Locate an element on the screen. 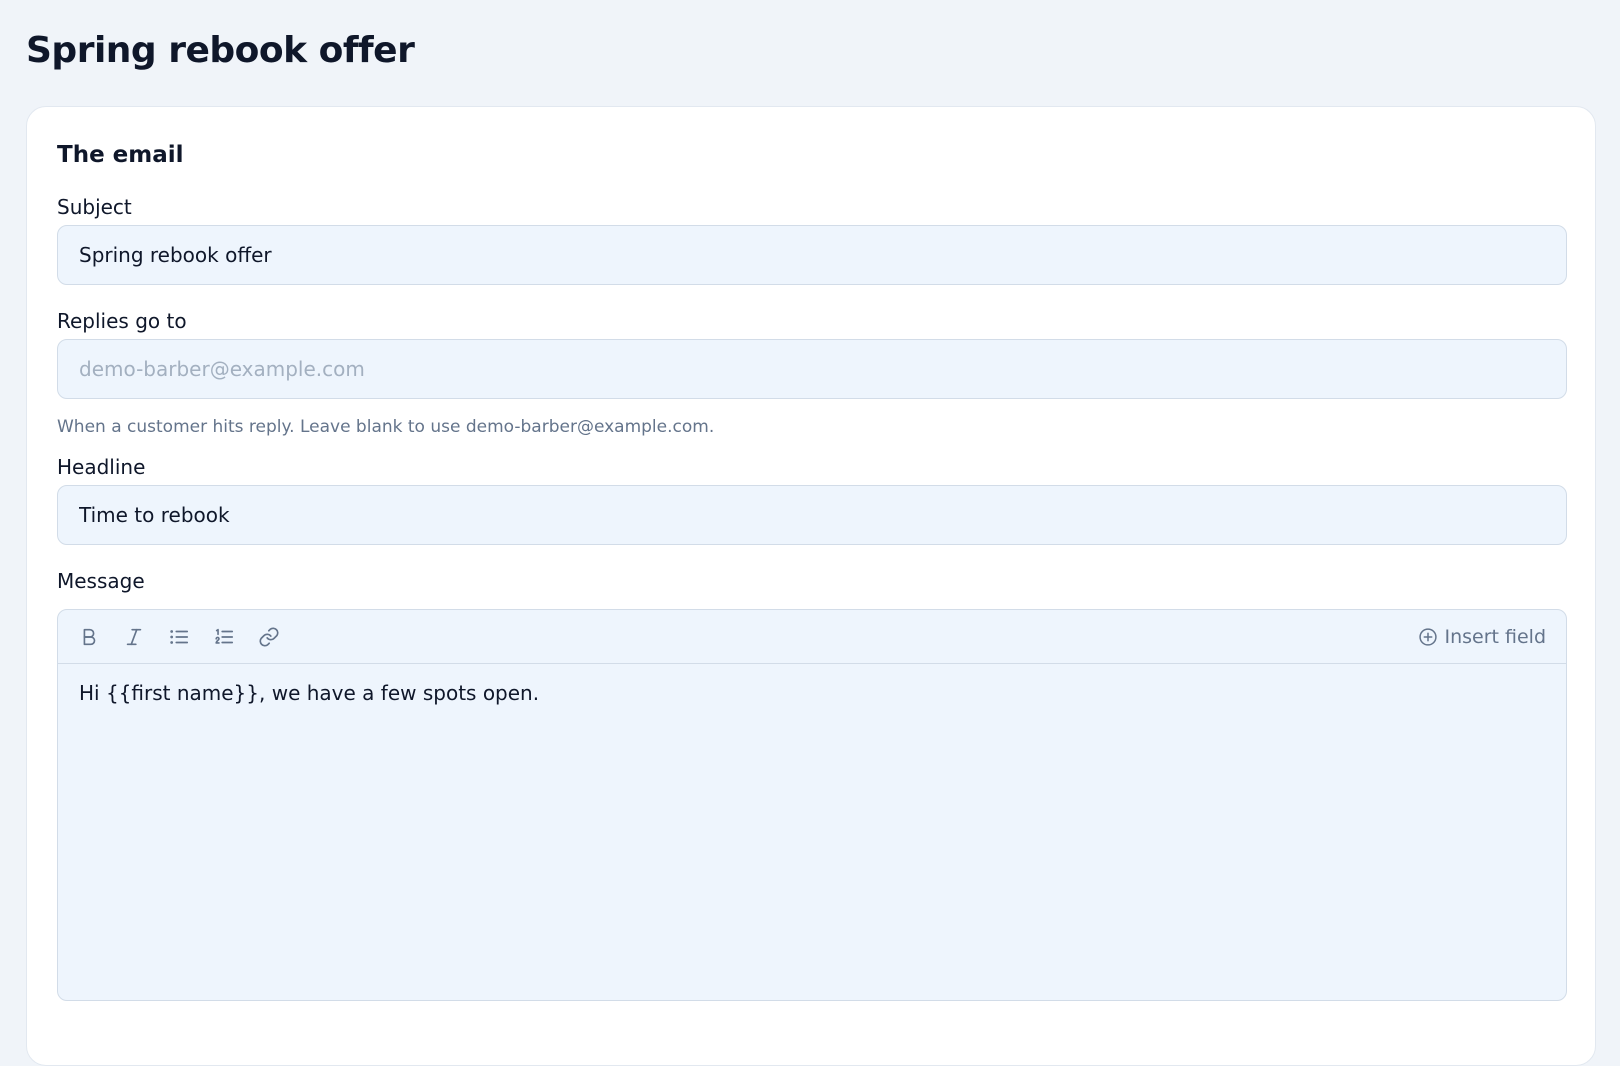 The height and width of the screenshot is (1066, 1620). bullet-list-icon is located at coordinates (179, 637).